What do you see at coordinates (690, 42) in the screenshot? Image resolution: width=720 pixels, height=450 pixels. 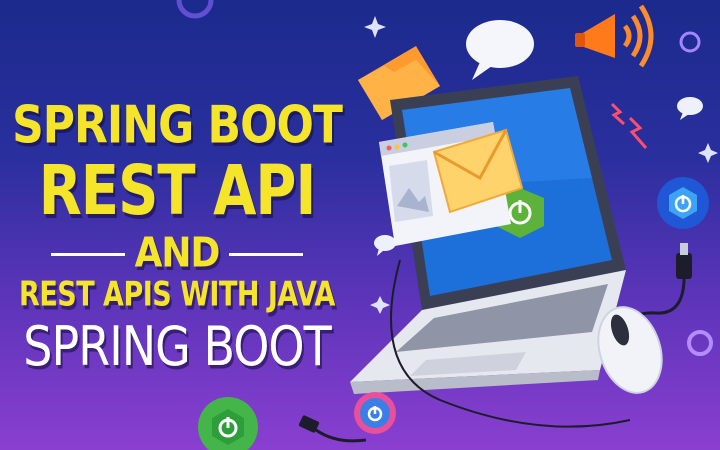 I see `ring-decor-right` at bounding box center [690, 42].